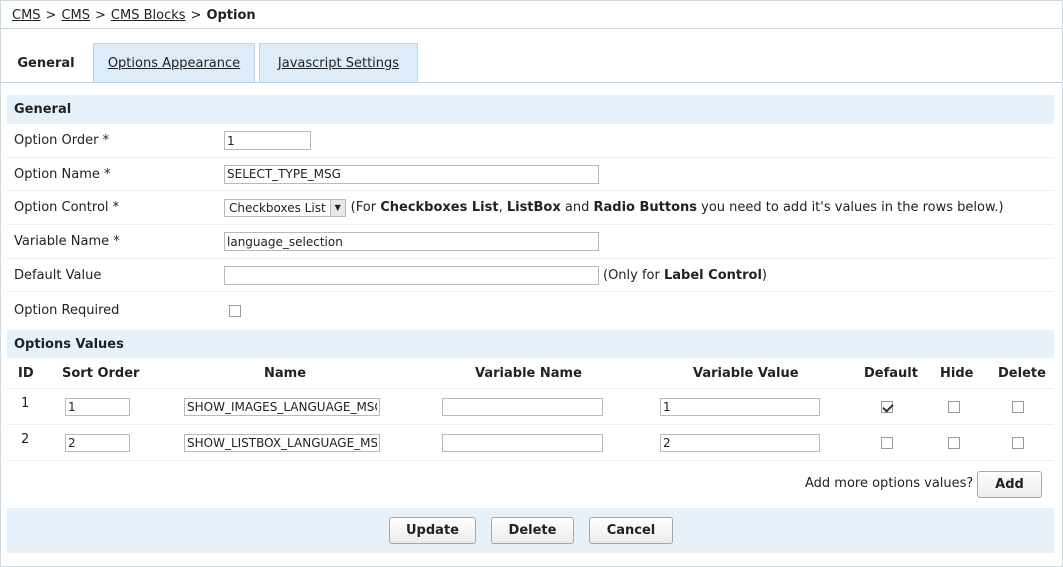 This screenshot has height=567, width=1063. What do you see at coordinates (25, 403) in the screenshot?
I see `row-id: 1` at bounding box center [25, 403].